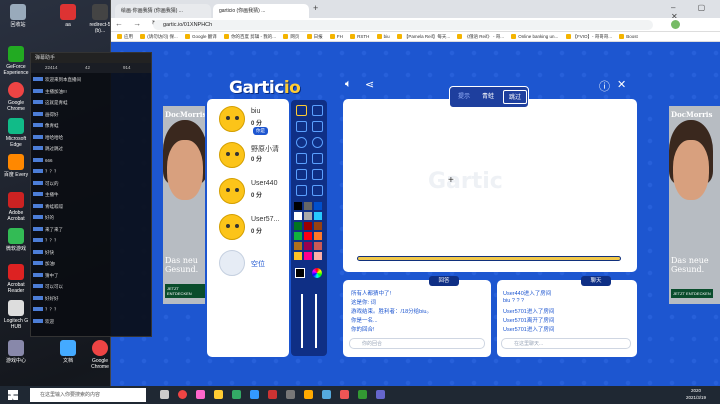 The image size is (720, 404). Describe the element at coordinates (201, 36) in the screenshot. I see `bookmark: Google 翻译` at that location.